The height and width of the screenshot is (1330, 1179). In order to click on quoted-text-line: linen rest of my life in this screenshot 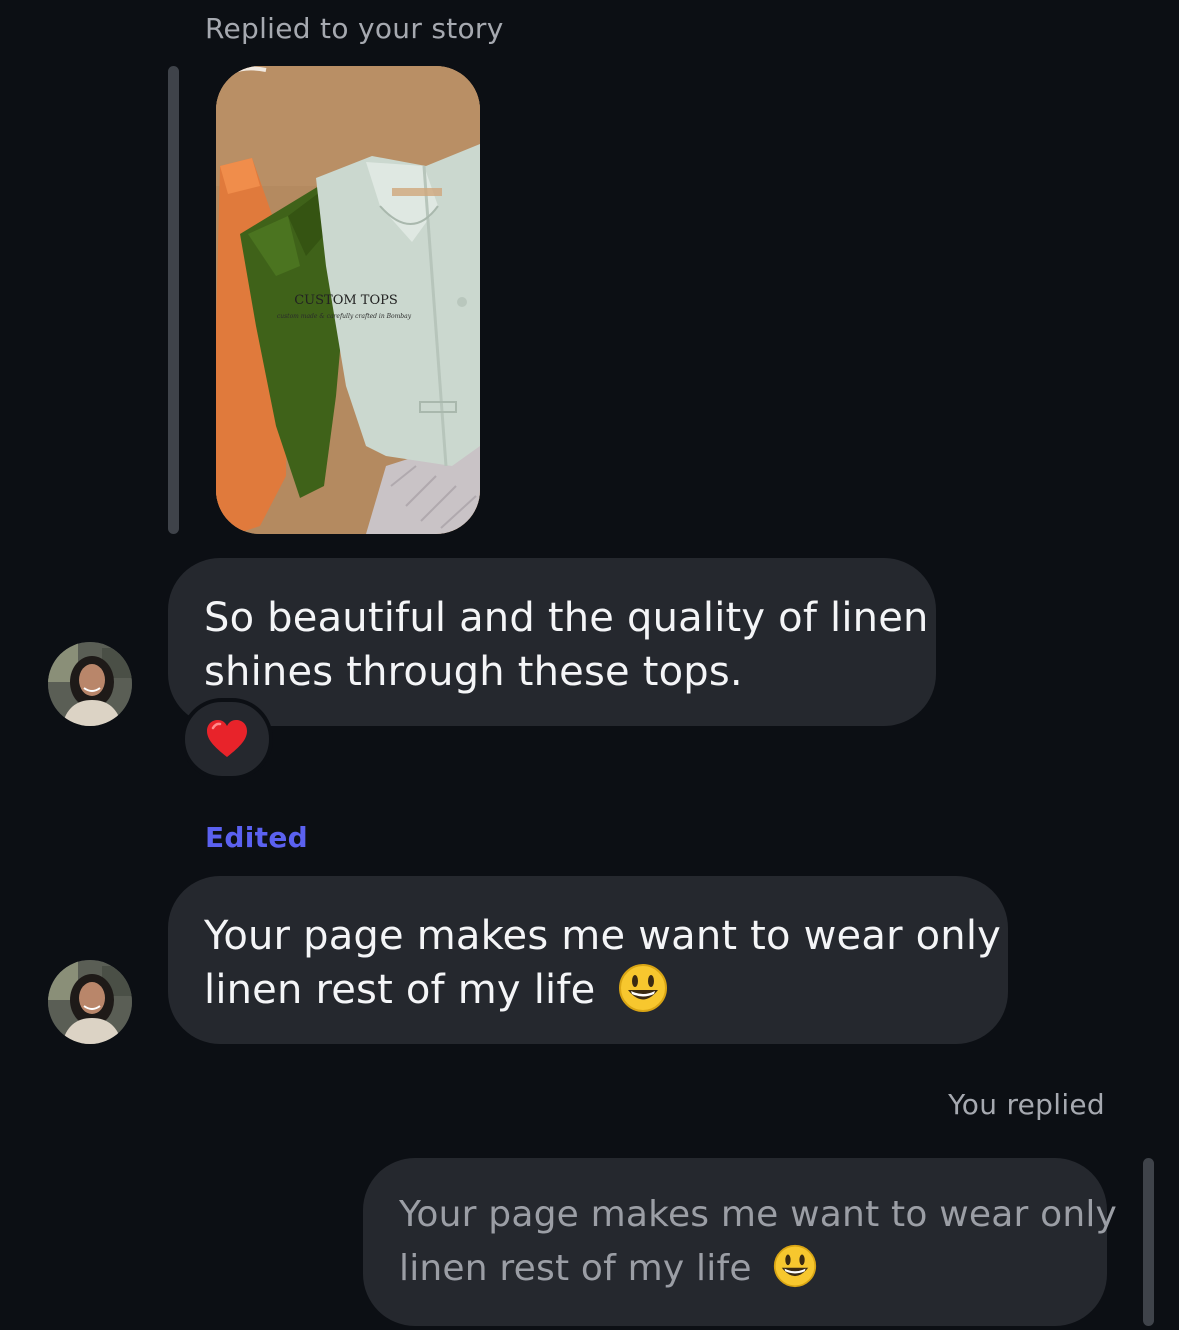, I will do `click(575, 1268)`.